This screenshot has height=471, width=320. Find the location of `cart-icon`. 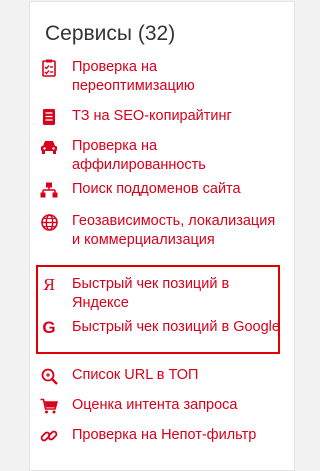

cart-icon is located at coordinates (49, 406).